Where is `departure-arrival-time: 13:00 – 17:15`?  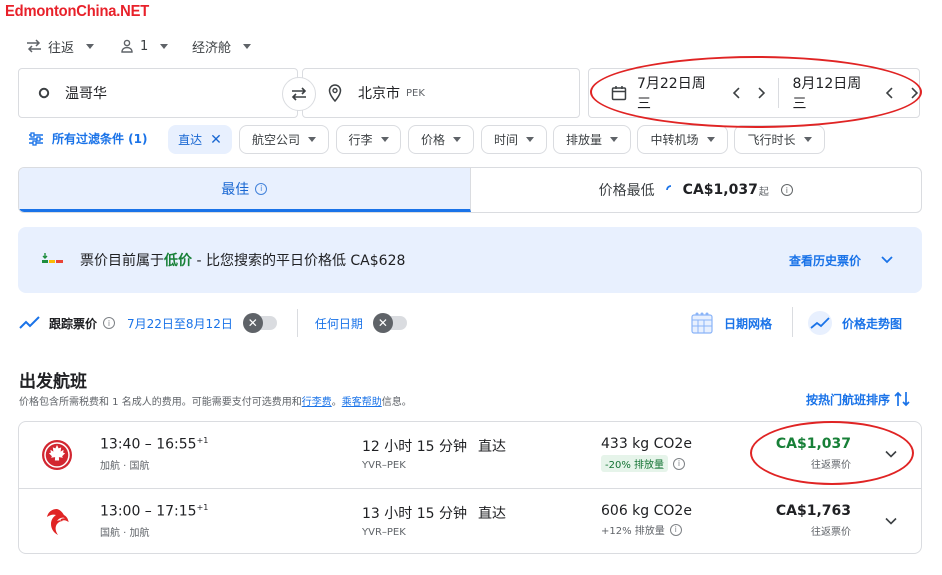 departure-arrival-time: 13:00 – 17:15 is located at coordinates (148, 511).